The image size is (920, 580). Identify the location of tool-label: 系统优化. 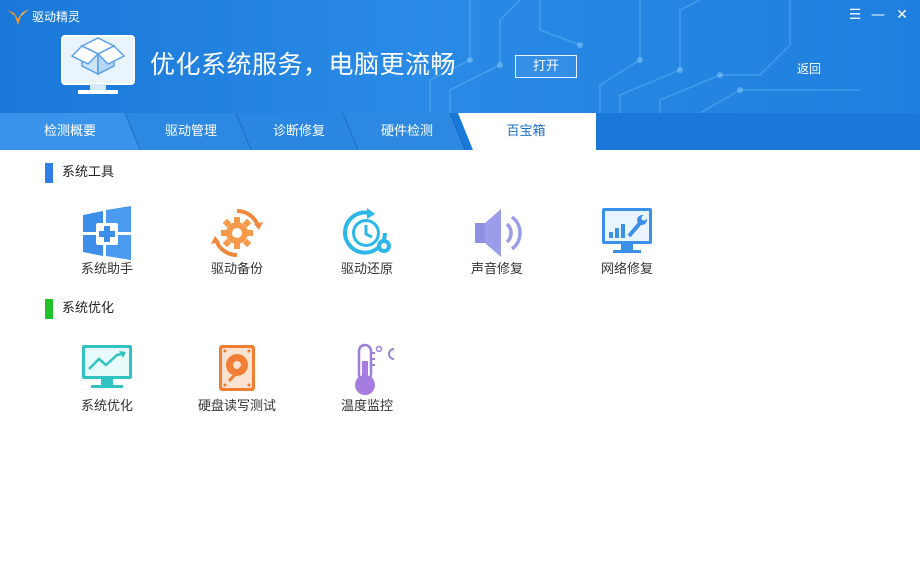
(106, 406).